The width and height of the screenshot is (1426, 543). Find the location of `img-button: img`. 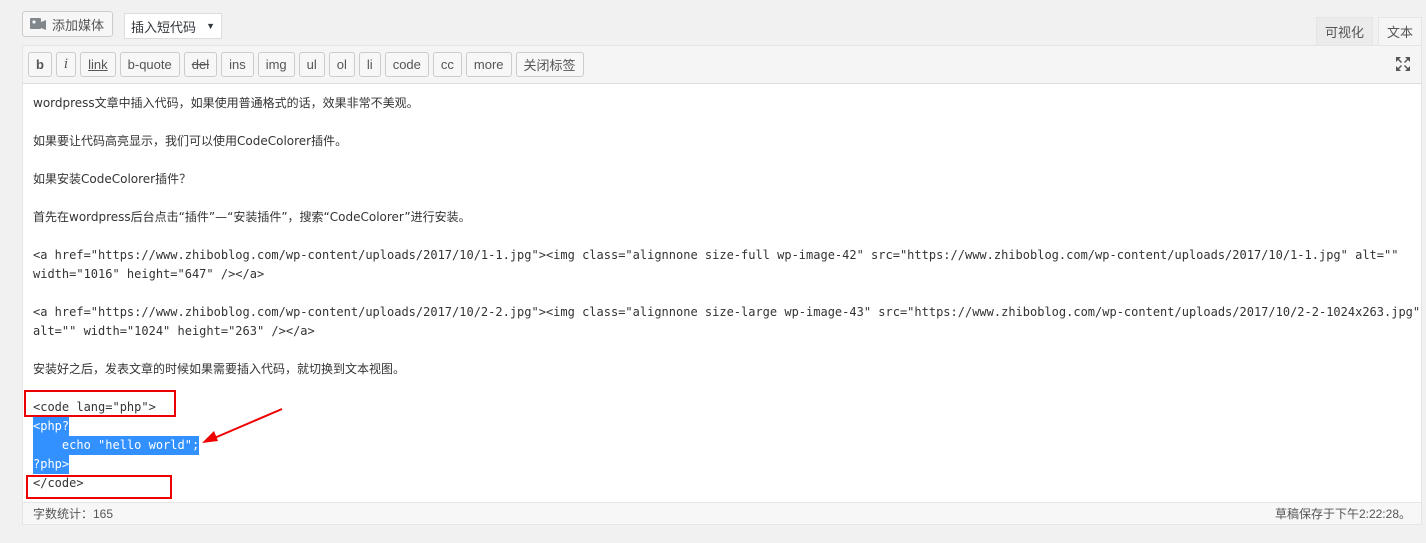

img-button: img is located at coordinates (276, 64).